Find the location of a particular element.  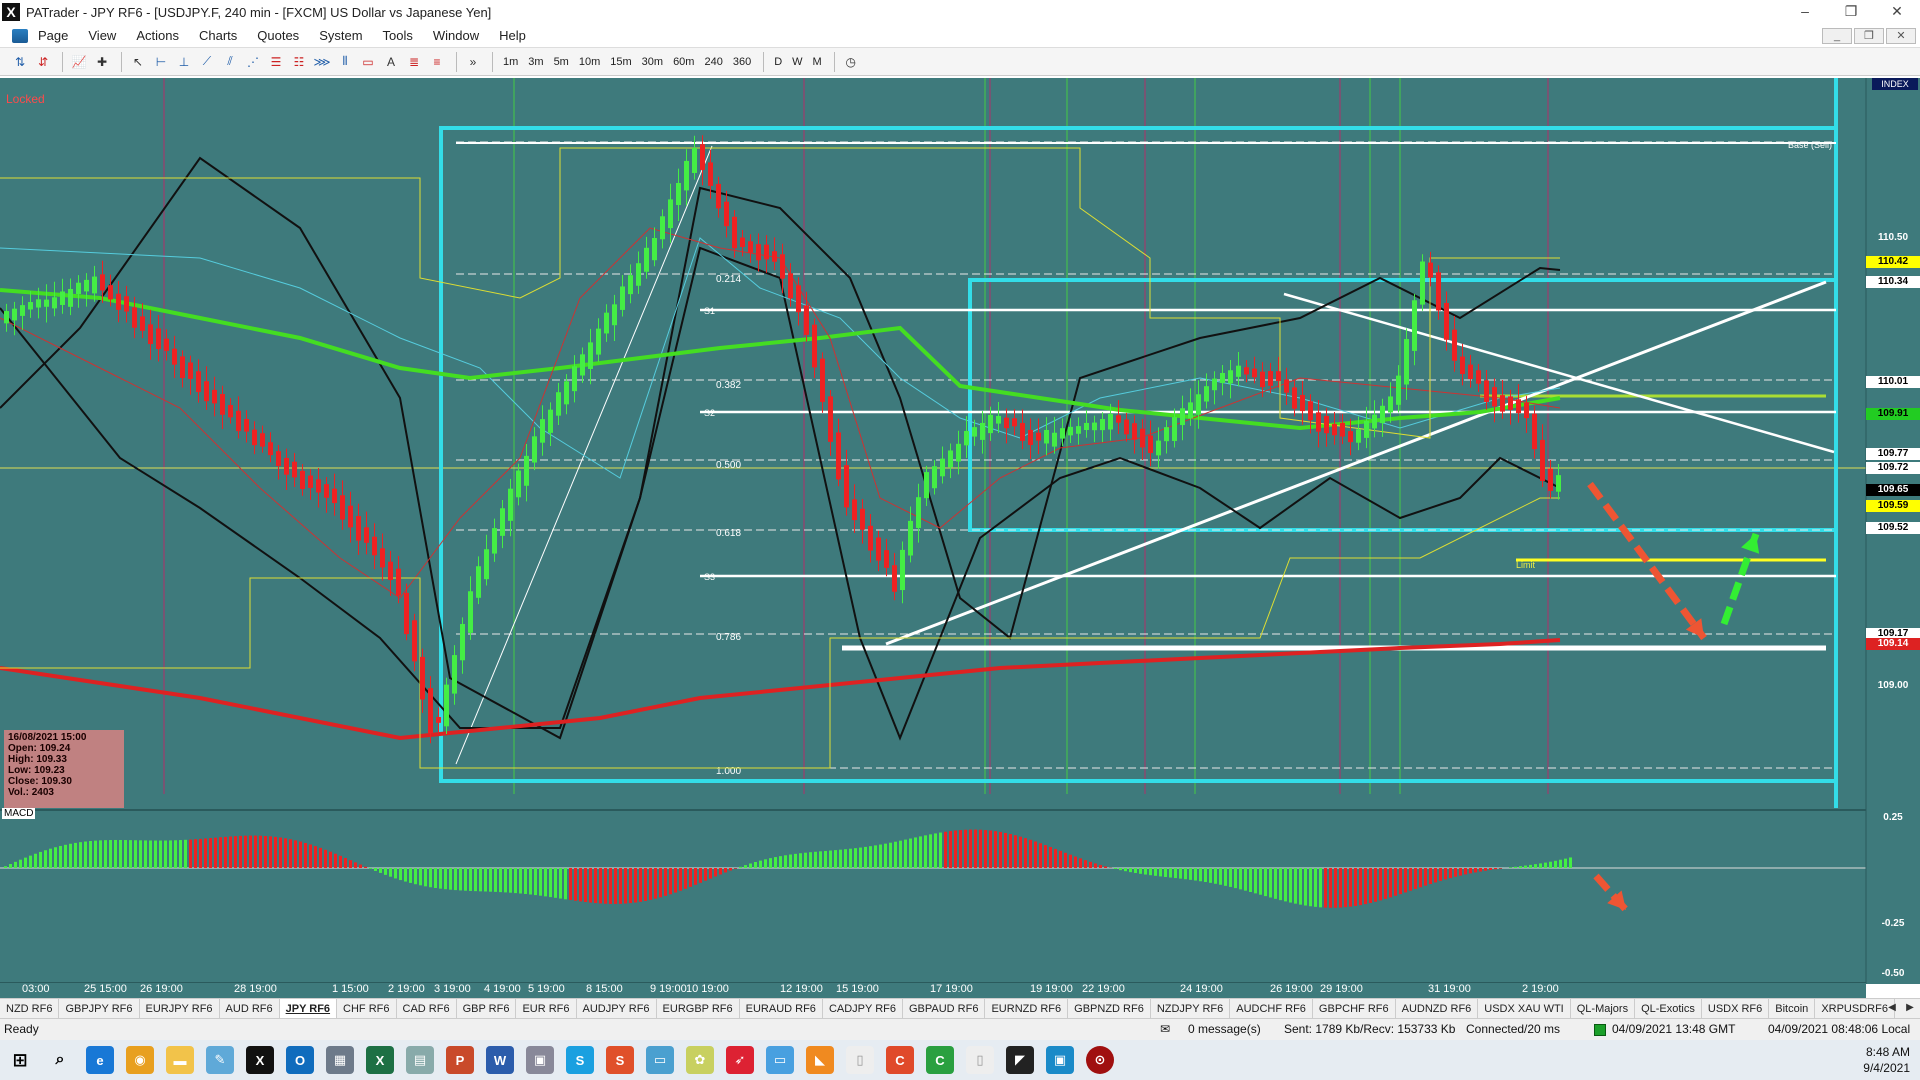

app-gray-icon: ▣ is located at coordinates (540, 1060).